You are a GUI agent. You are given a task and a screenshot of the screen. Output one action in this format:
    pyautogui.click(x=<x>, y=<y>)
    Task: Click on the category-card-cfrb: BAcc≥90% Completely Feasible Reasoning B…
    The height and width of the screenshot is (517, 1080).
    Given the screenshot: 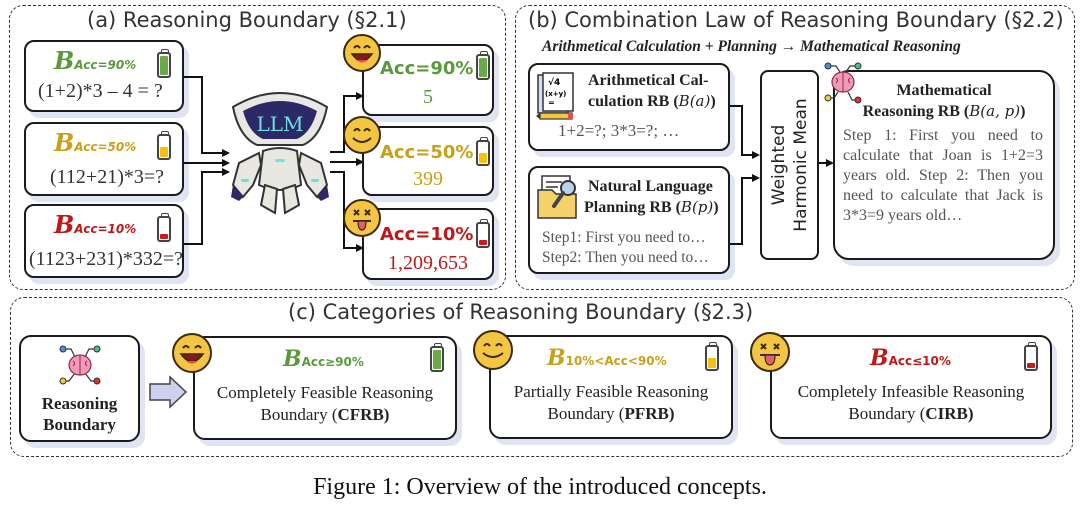 What is the action you would take?
    pyautogui.click(x=325, y=388)
    